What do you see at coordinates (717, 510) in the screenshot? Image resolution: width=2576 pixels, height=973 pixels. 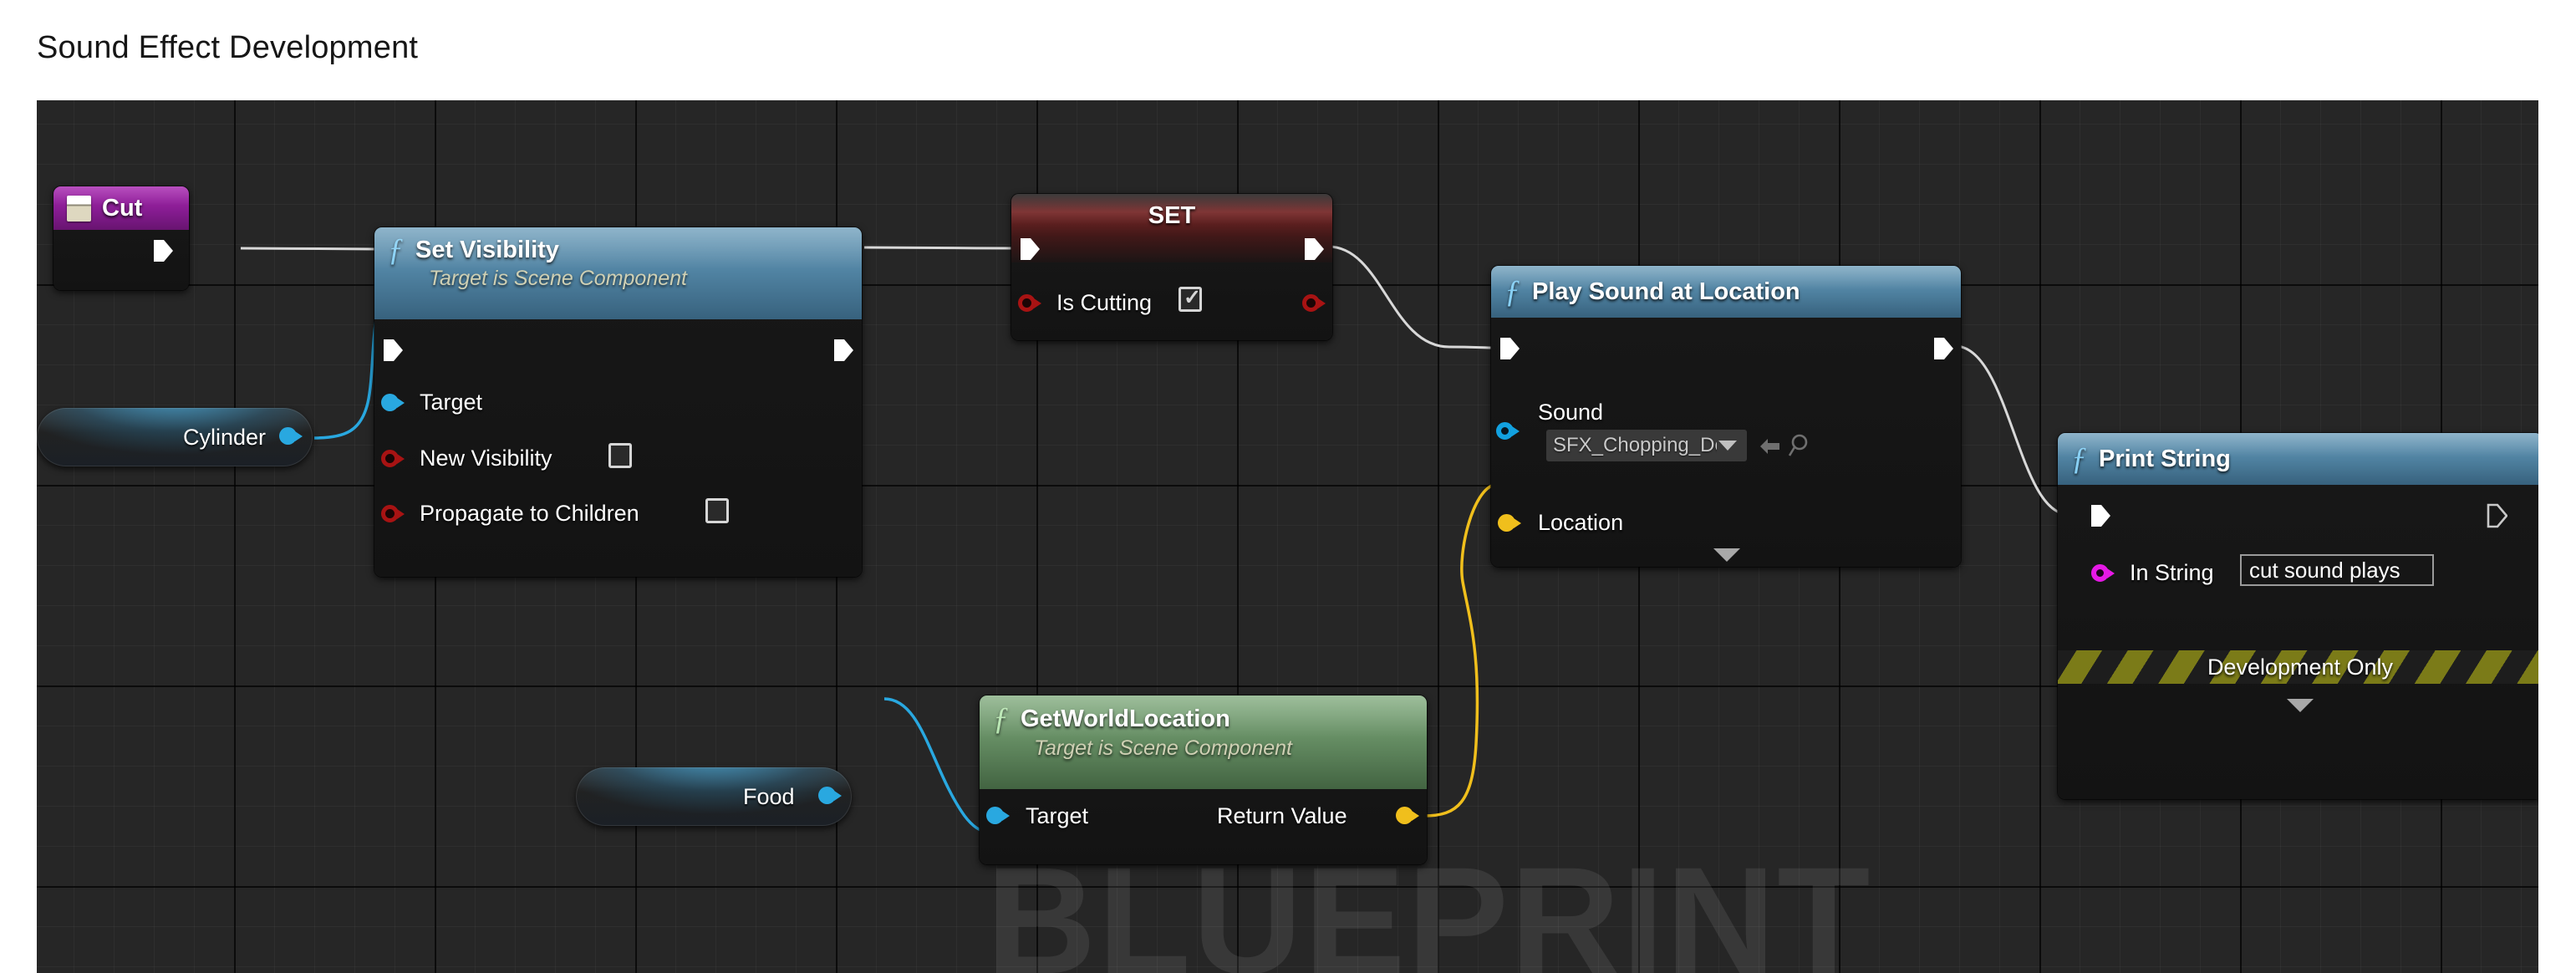 I see `propagate-to-children-checkbox` at bounding box center [717, 510].